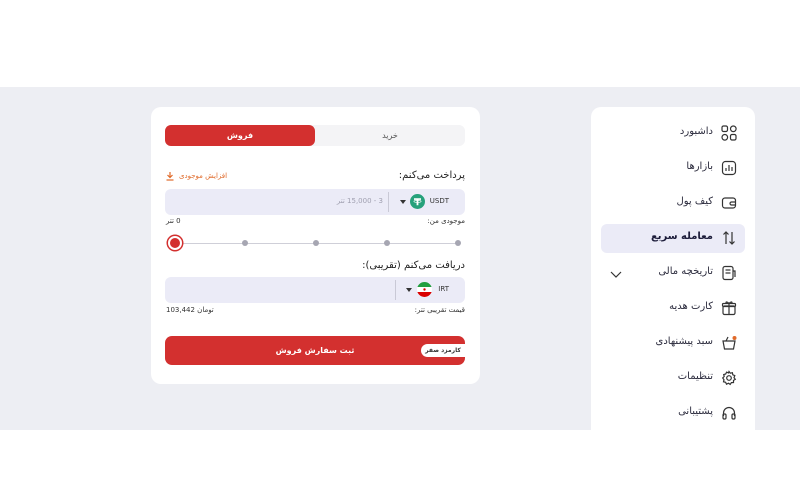 The height and width of the screenshot is (500, 800). Describe the element at coordinates (431, 175) in the screenshot. I see `pay-title: پرداخت می‌کنم:` at that location.